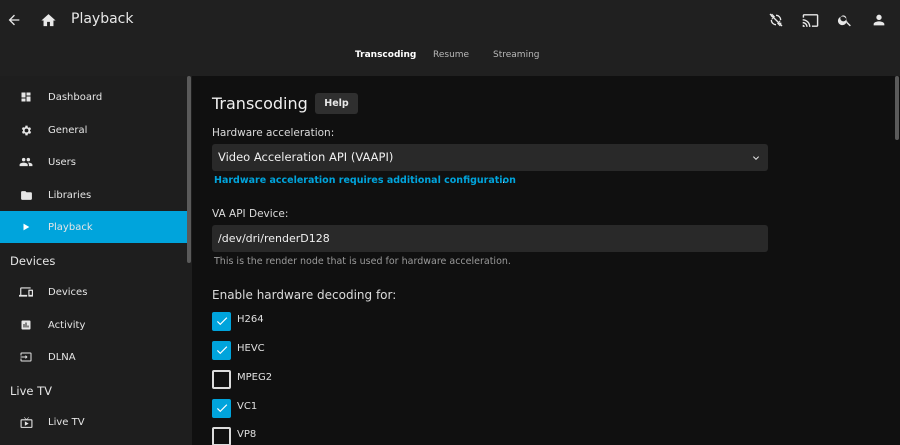  What do you see at coordinates (504, 180) in the screenshot?
I see `hw-accel-link-suffix: .` at bounding box center [504, 180].